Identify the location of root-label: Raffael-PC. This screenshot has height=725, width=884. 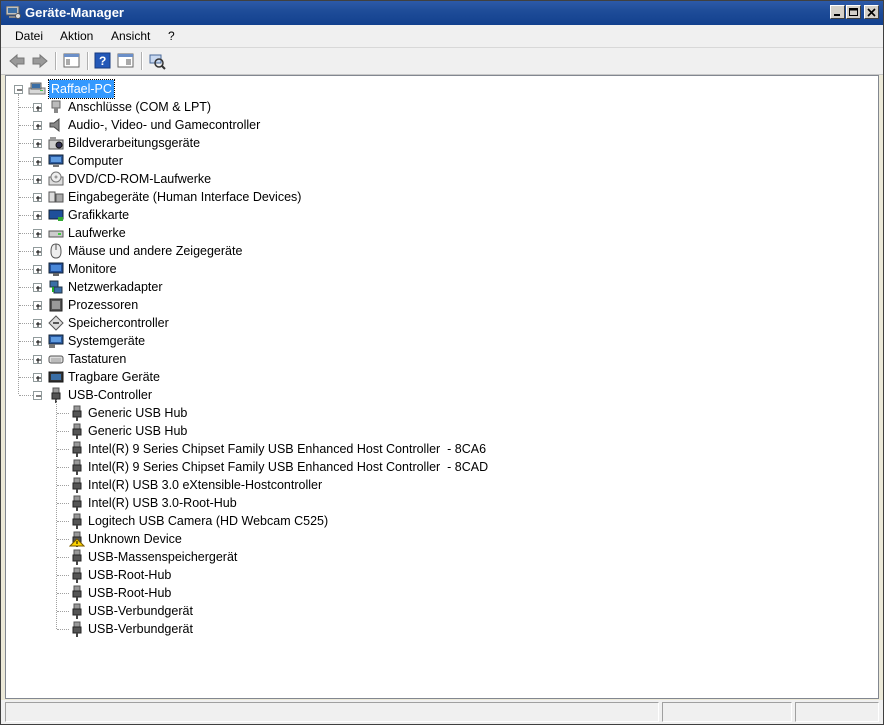
(81, 89).